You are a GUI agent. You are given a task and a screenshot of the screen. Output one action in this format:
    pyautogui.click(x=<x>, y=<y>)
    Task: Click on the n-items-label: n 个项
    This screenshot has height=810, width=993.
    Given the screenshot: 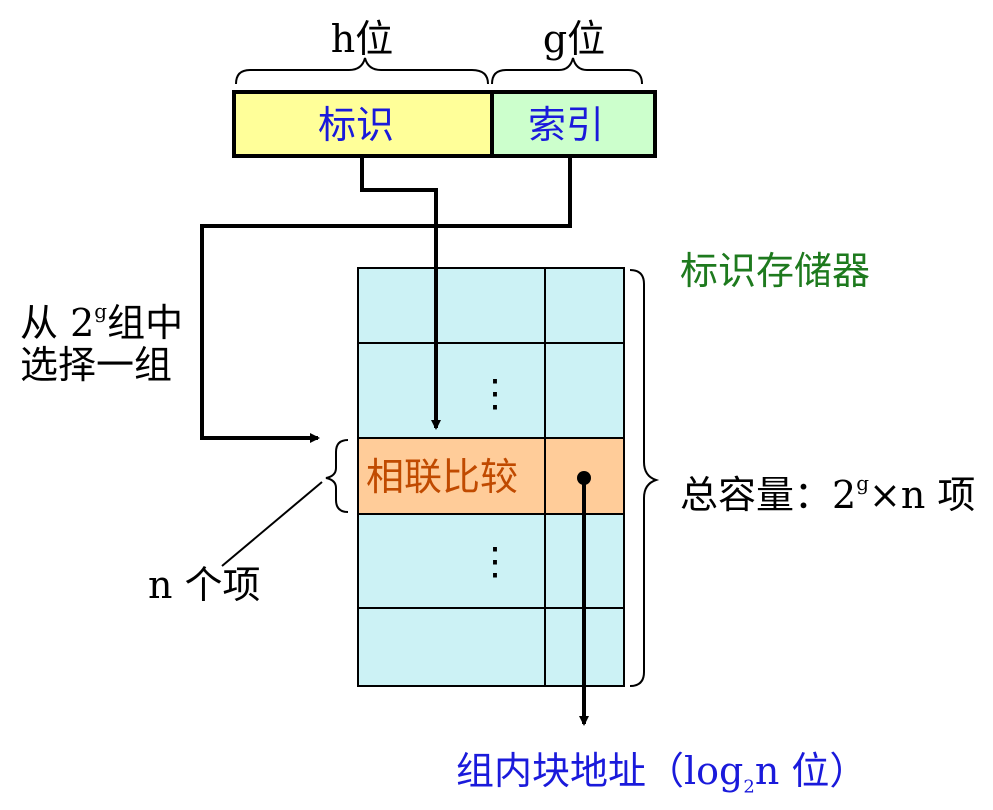 What is the action you would take?
    pyautogui.click(x=204, y=585)
    